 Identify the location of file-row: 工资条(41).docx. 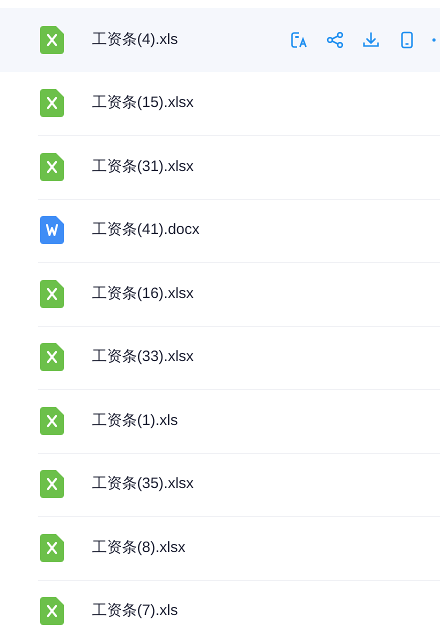
(220, 230).